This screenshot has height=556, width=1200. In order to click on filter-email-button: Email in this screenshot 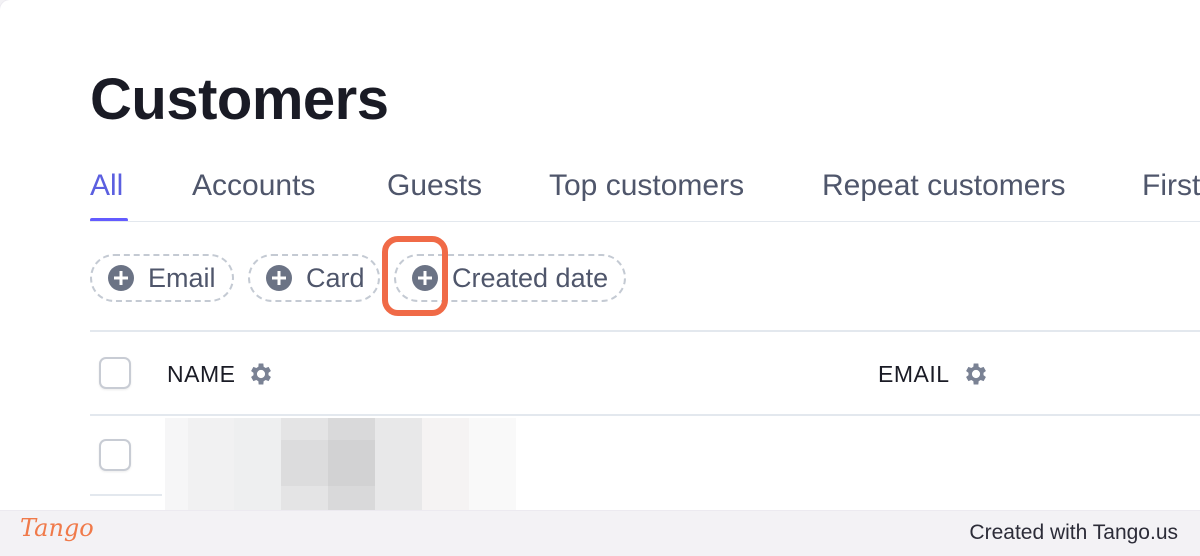, I will do `click(162, 278)`.